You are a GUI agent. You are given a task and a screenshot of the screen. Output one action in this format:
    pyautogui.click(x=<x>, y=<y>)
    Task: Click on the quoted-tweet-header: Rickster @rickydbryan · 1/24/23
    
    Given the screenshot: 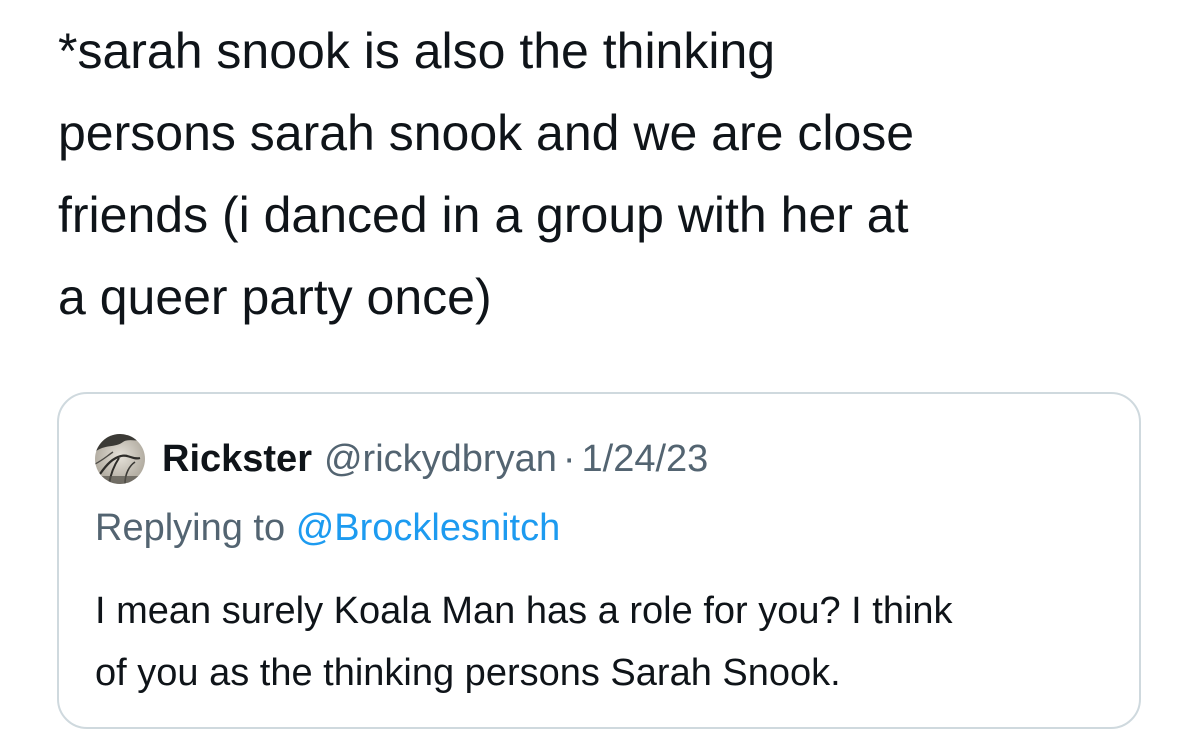 What is the action you would take?
    pyautogui.click(x=401, y=459)
    